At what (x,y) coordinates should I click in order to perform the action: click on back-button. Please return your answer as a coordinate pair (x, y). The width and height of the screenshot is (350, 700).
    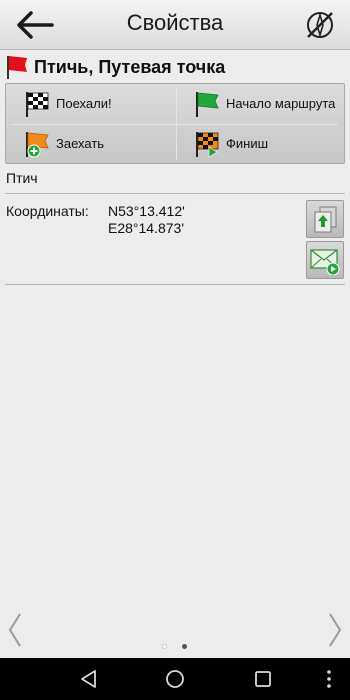
    Looking at the image, I should click on (36, 25).